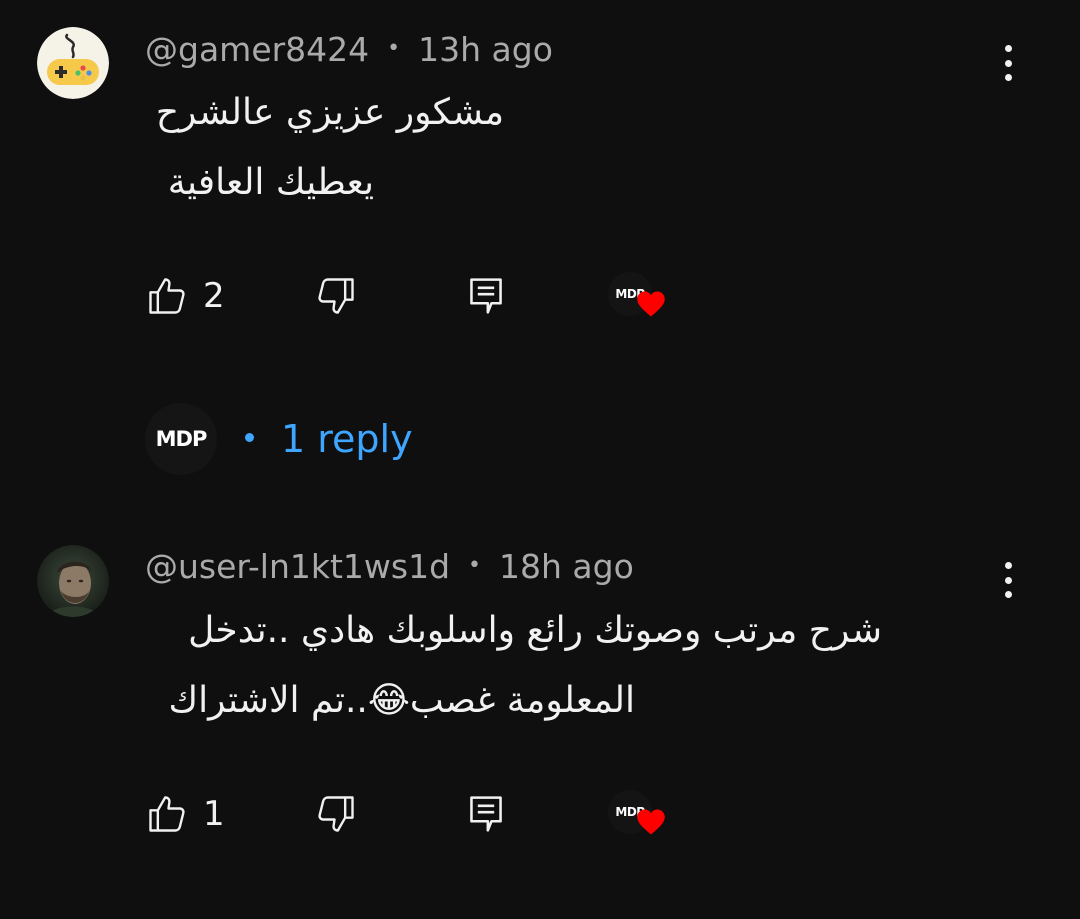 The width and height of the screenshot is (1080, 919). I want to click on reply-author-avatar: MDP, so click(181, 439).